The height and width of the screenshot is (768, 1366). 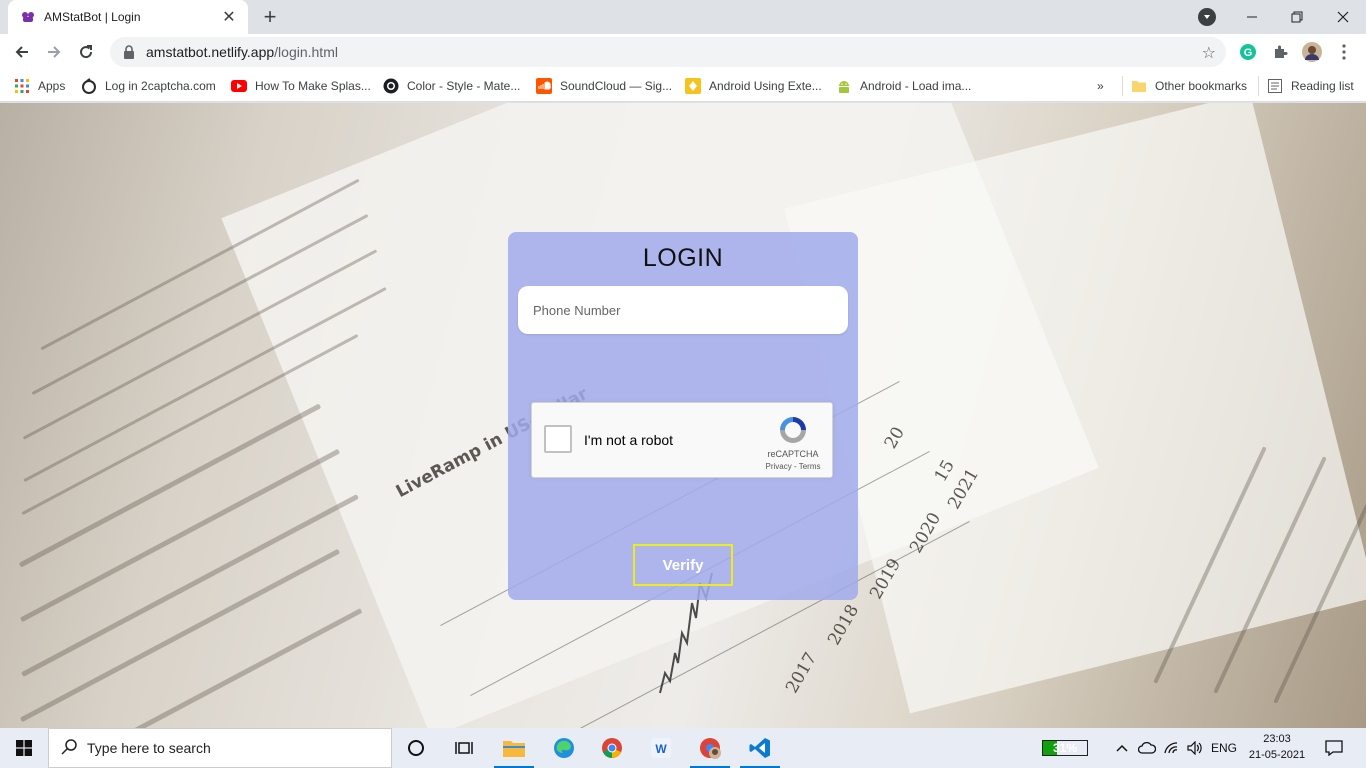 What do you see at coordinates (1277, 739) in the screenshot?
I see `clock-time: 23:03` at bounding box center [1277, 739].